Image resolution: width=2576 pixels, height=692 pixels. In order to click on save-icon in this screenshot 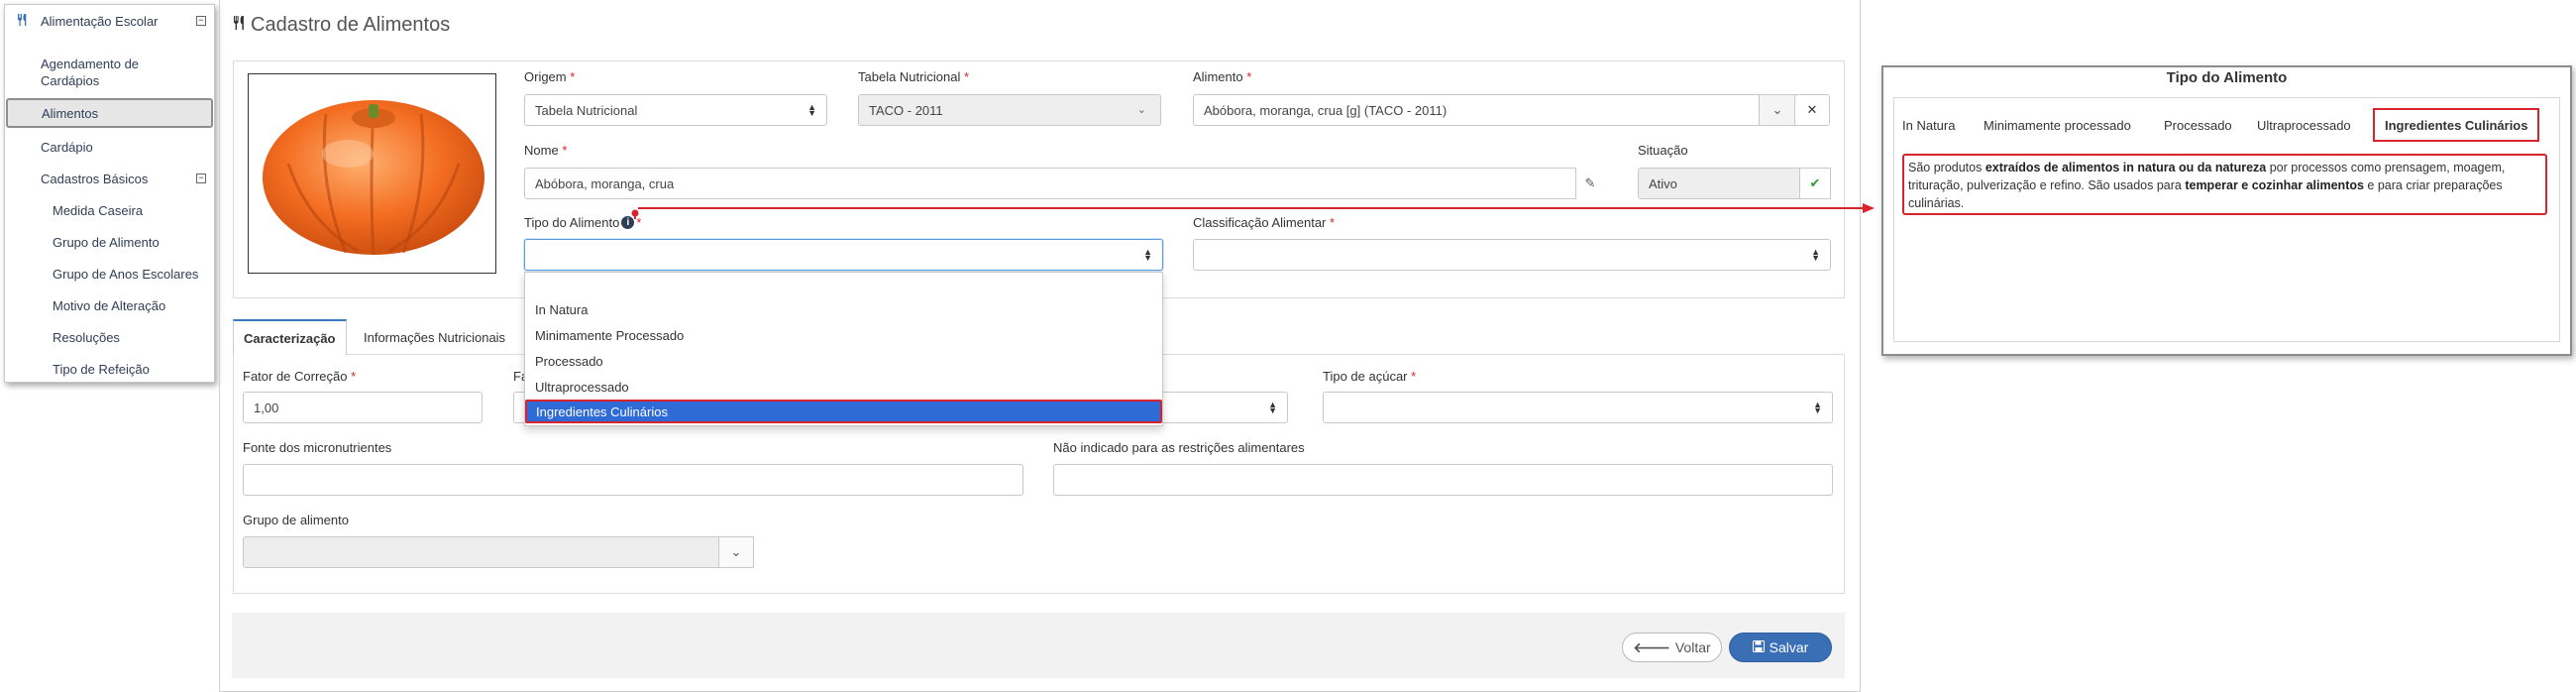, I will do `click(1758, 647)`.